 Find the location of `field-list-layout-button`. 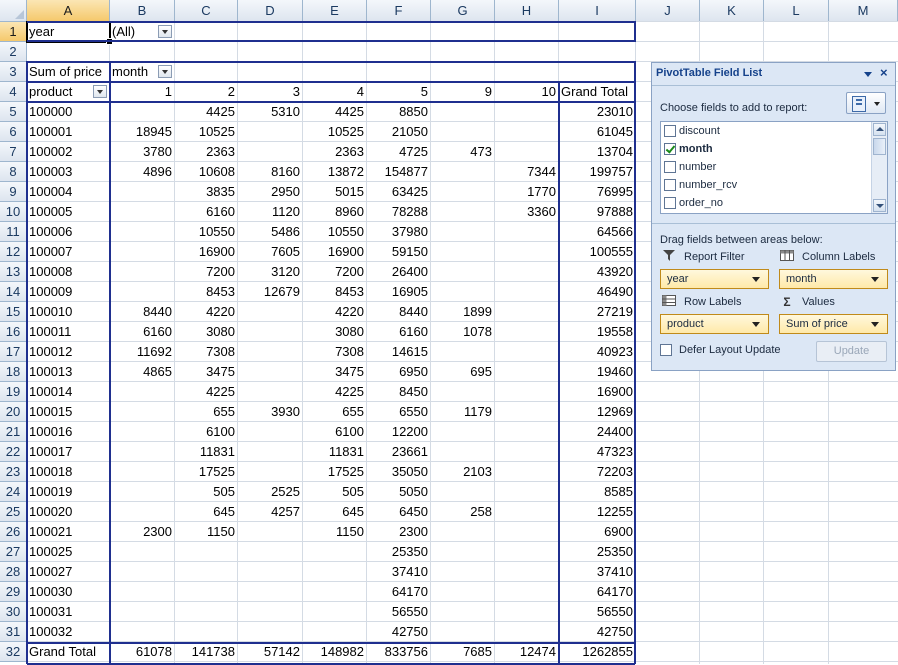

field-list-layout-button is located at coordinates (866, 103).